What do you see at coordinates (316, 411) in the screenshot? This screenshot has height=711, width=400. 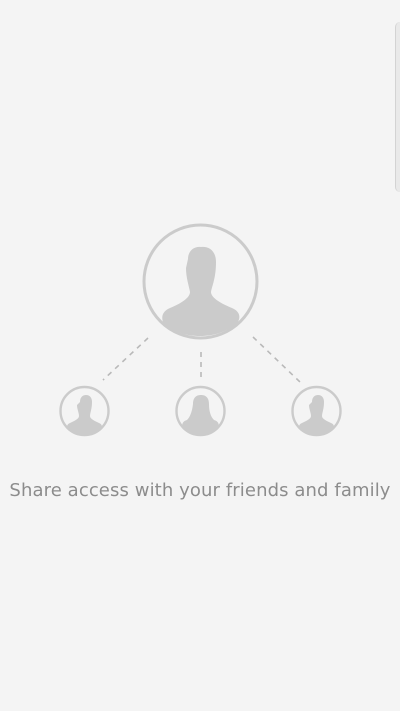 I see `guest-avatar-3-icon` at bounding box center [316, 411].